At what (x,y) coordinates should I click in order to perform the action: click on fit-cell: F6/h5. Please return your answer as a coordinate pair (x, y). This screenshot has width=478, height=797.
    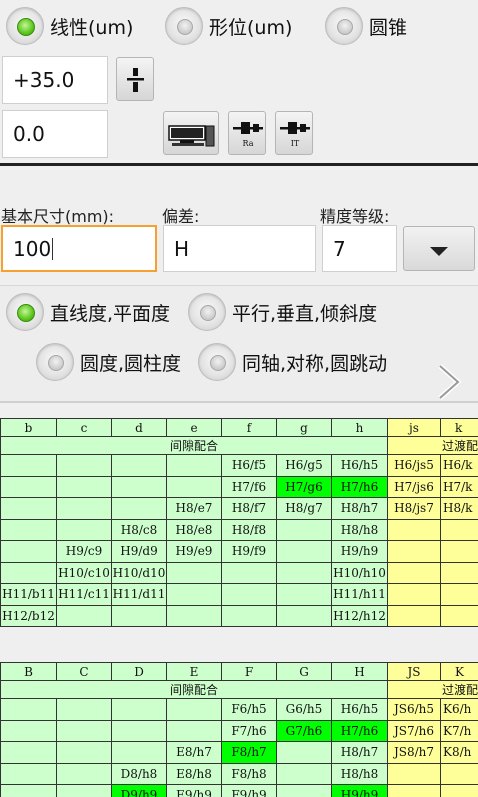
    Looking at the image, I should click on (249, 709).